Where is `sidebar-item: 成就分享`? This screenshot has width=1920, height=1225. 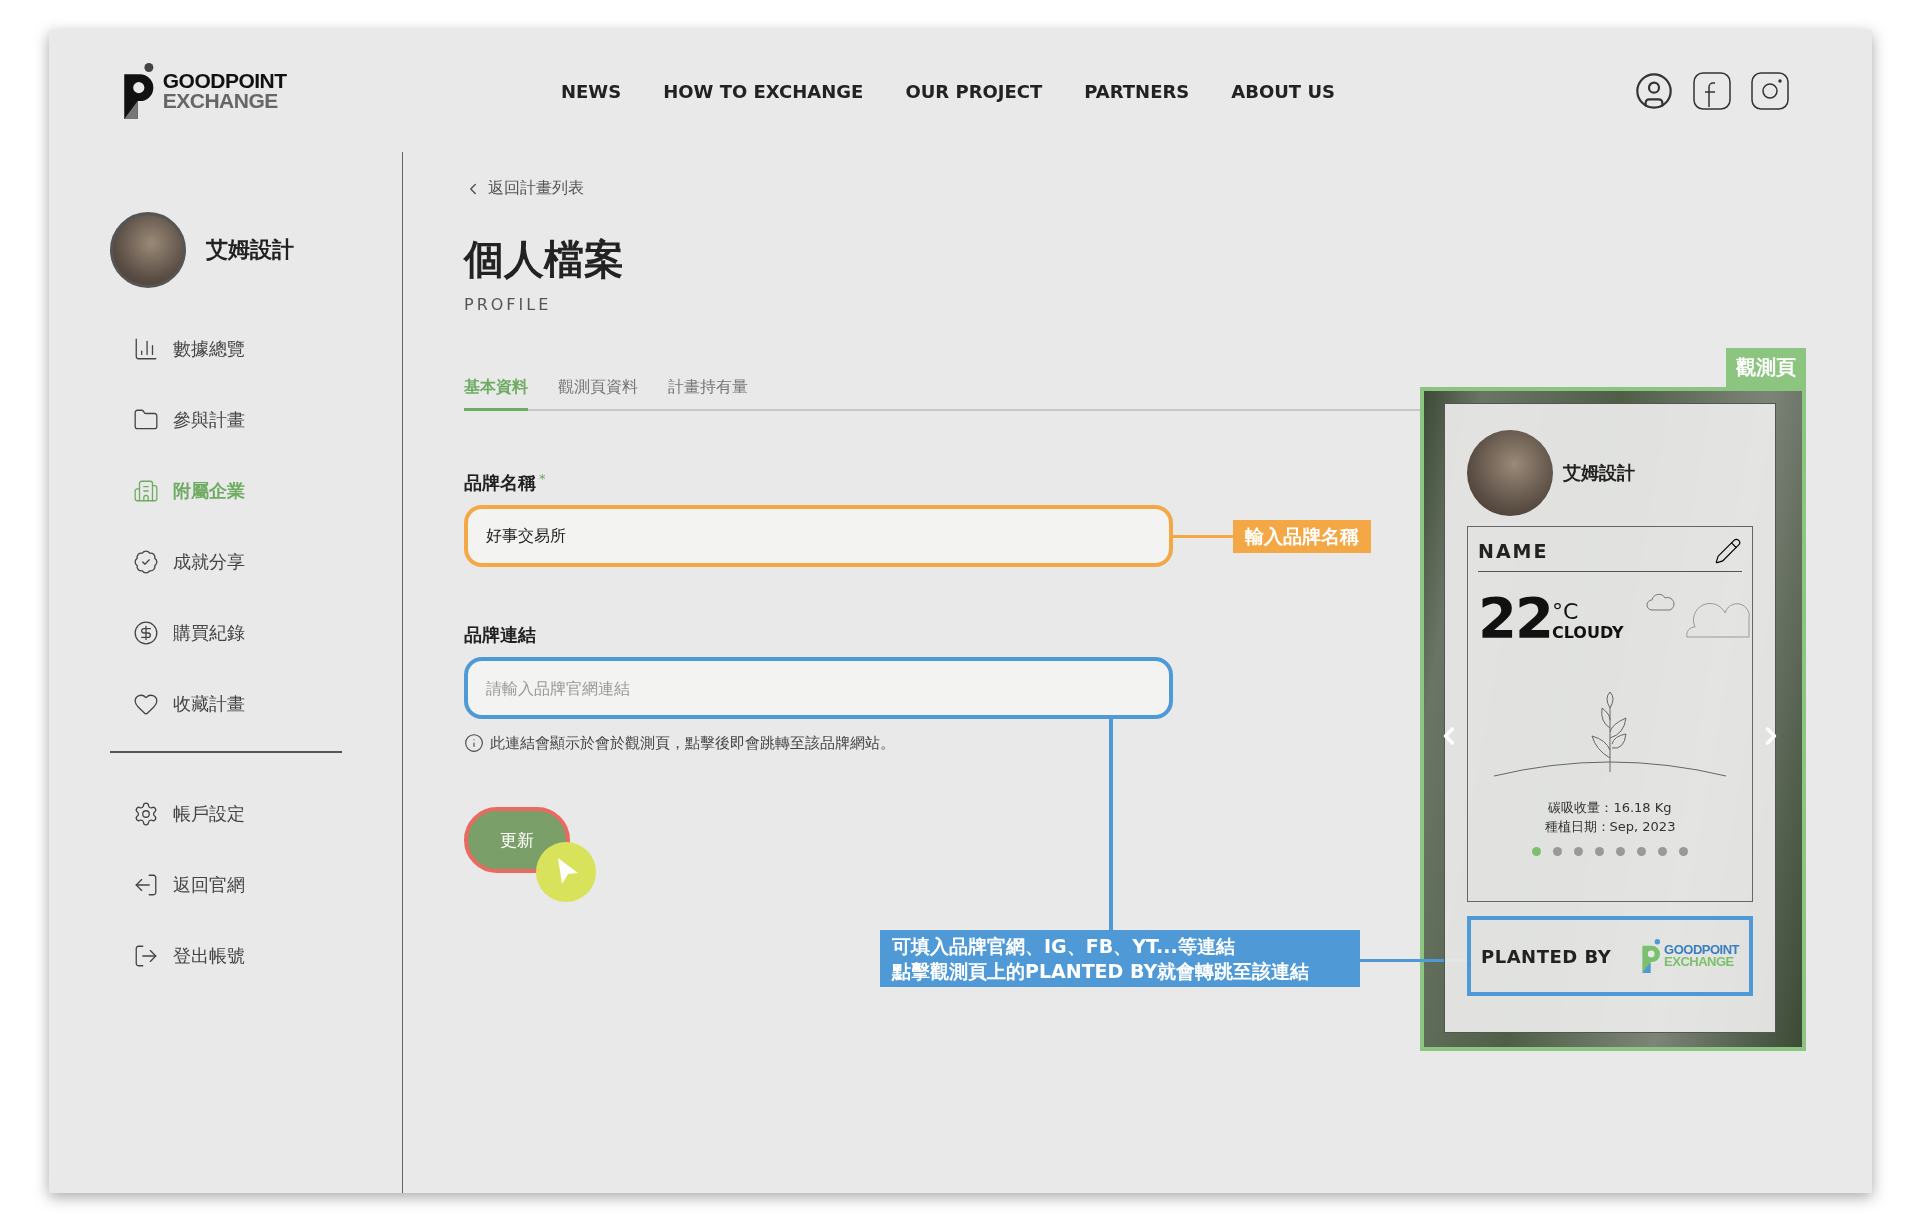 sidebar-item: 成就分享 is located at coordinates (256, 561).